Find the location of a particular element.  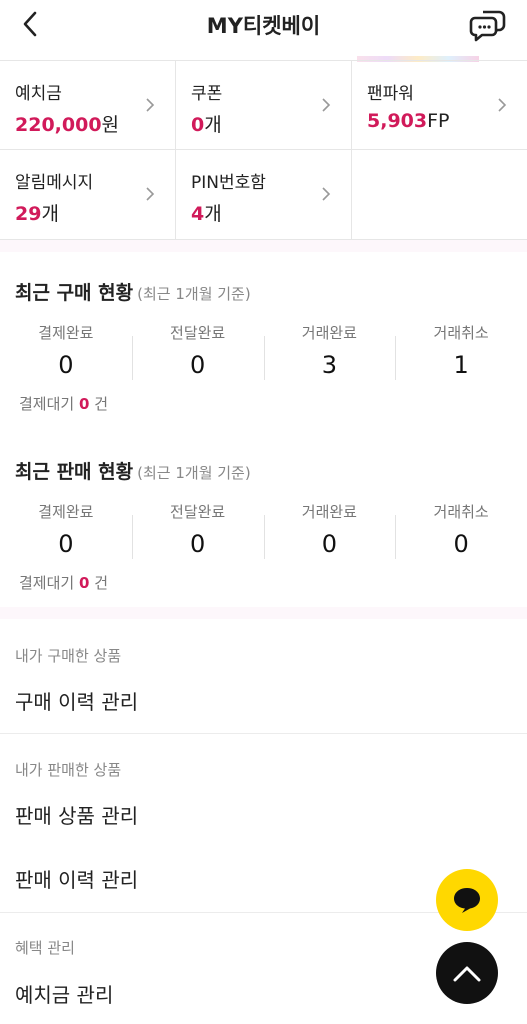

purchase-status-title: 최근 구매 현황 (최근 1개월 기준) is located at coordinates (133, 291).